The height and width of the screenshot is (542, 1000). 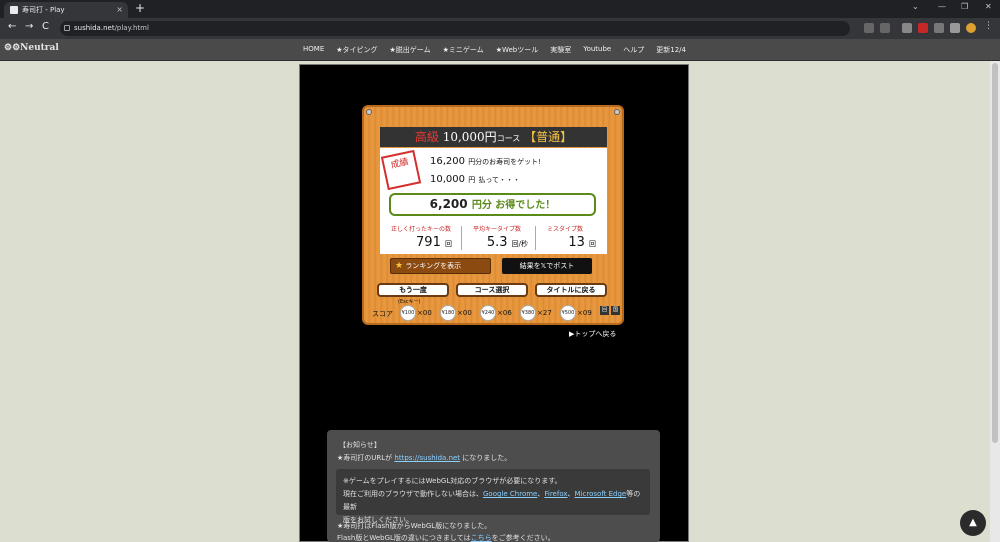 I want to click on close-window-button: ✕, so click(x=988, y=6).